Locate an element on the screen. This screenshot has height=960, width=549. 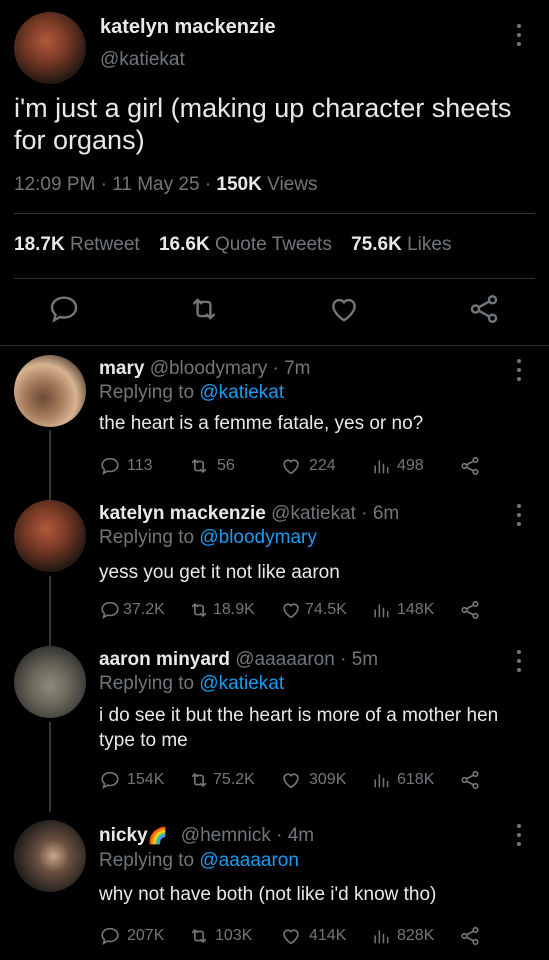
reply-text: the heart is a femme fatale, yes or no? is located at coordinates (261, 423).